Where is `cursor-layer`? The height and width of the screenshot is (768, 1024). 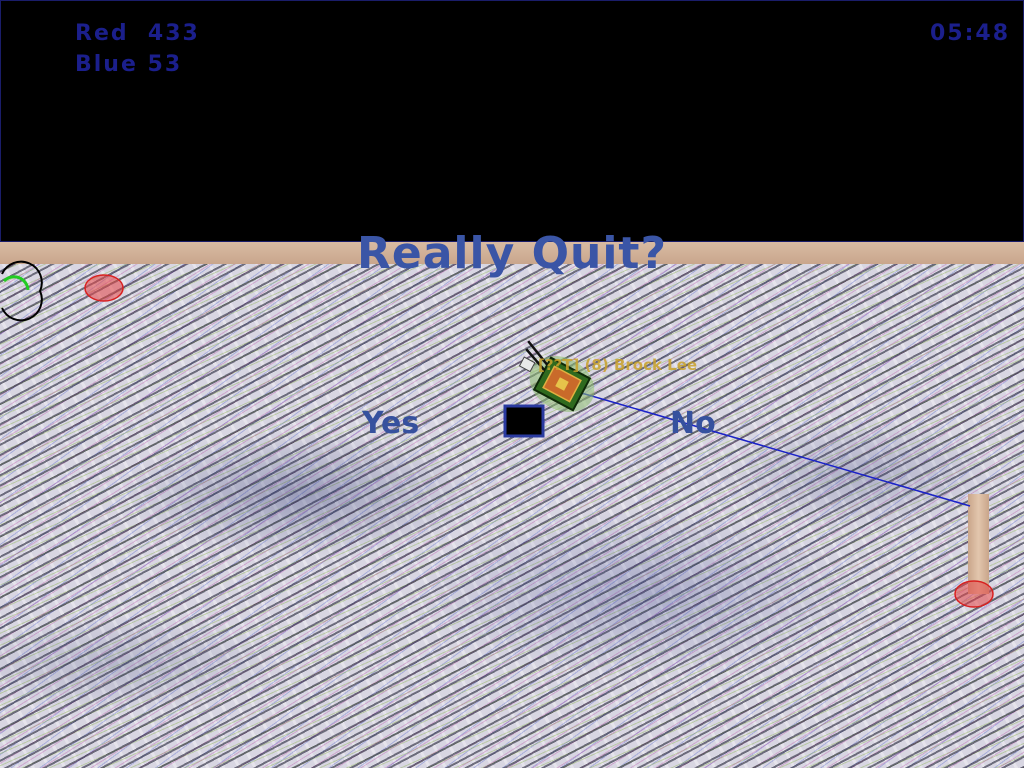 cursor-layer is located at coordinates (524, 421).